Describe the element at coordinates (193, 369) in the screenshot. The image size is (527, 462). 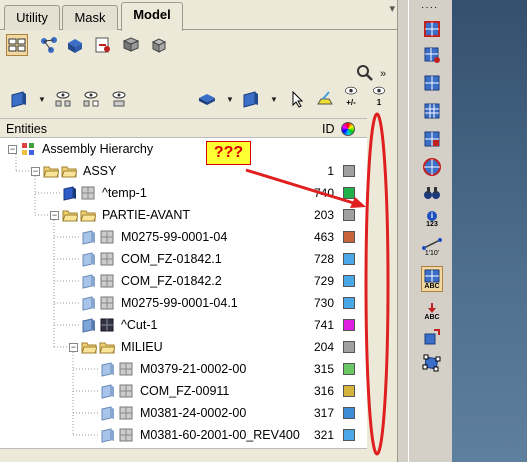
I see `tree-node-label: M0379-21-0002-00` at that location.